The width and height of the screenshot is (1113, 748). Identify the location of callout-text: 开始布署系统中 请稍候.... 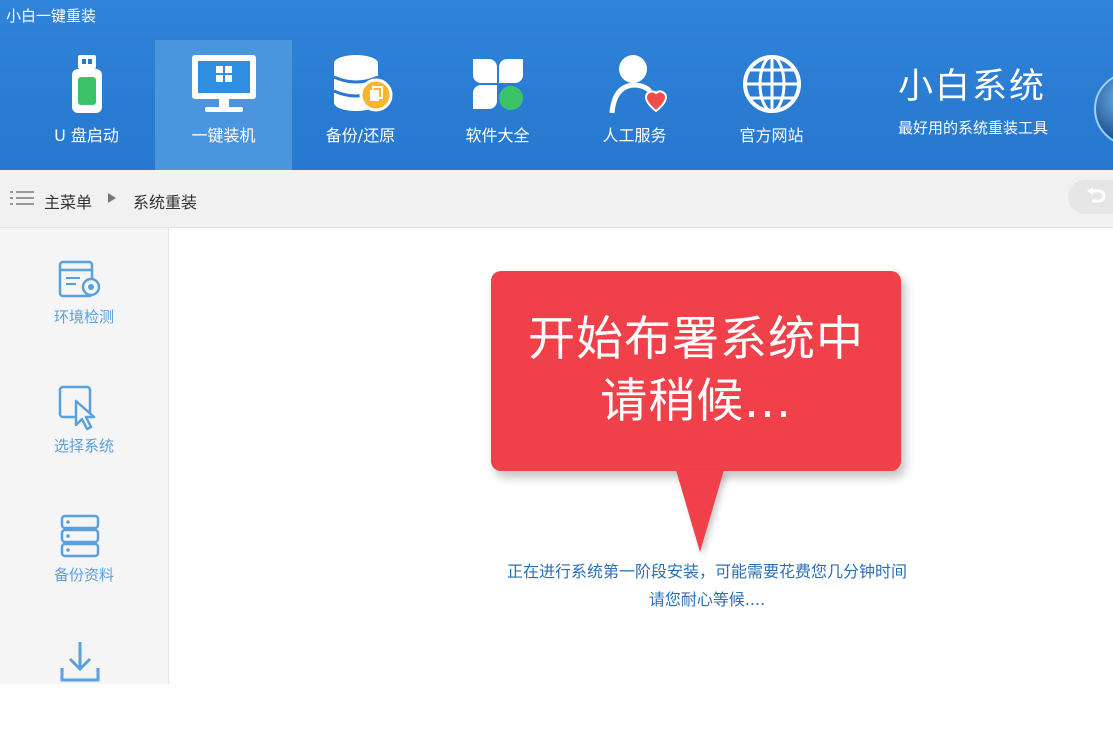
(696, 371).